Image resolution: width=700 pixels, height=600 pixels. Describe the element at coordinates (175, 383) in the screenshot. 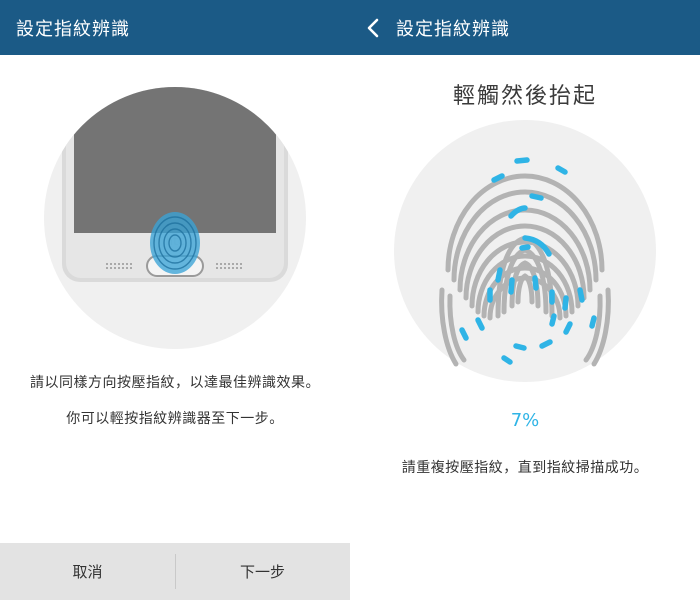

I see `instruction-text: 請以同樣方向按壓指紋，以達最佳辨識效果。` at that location.